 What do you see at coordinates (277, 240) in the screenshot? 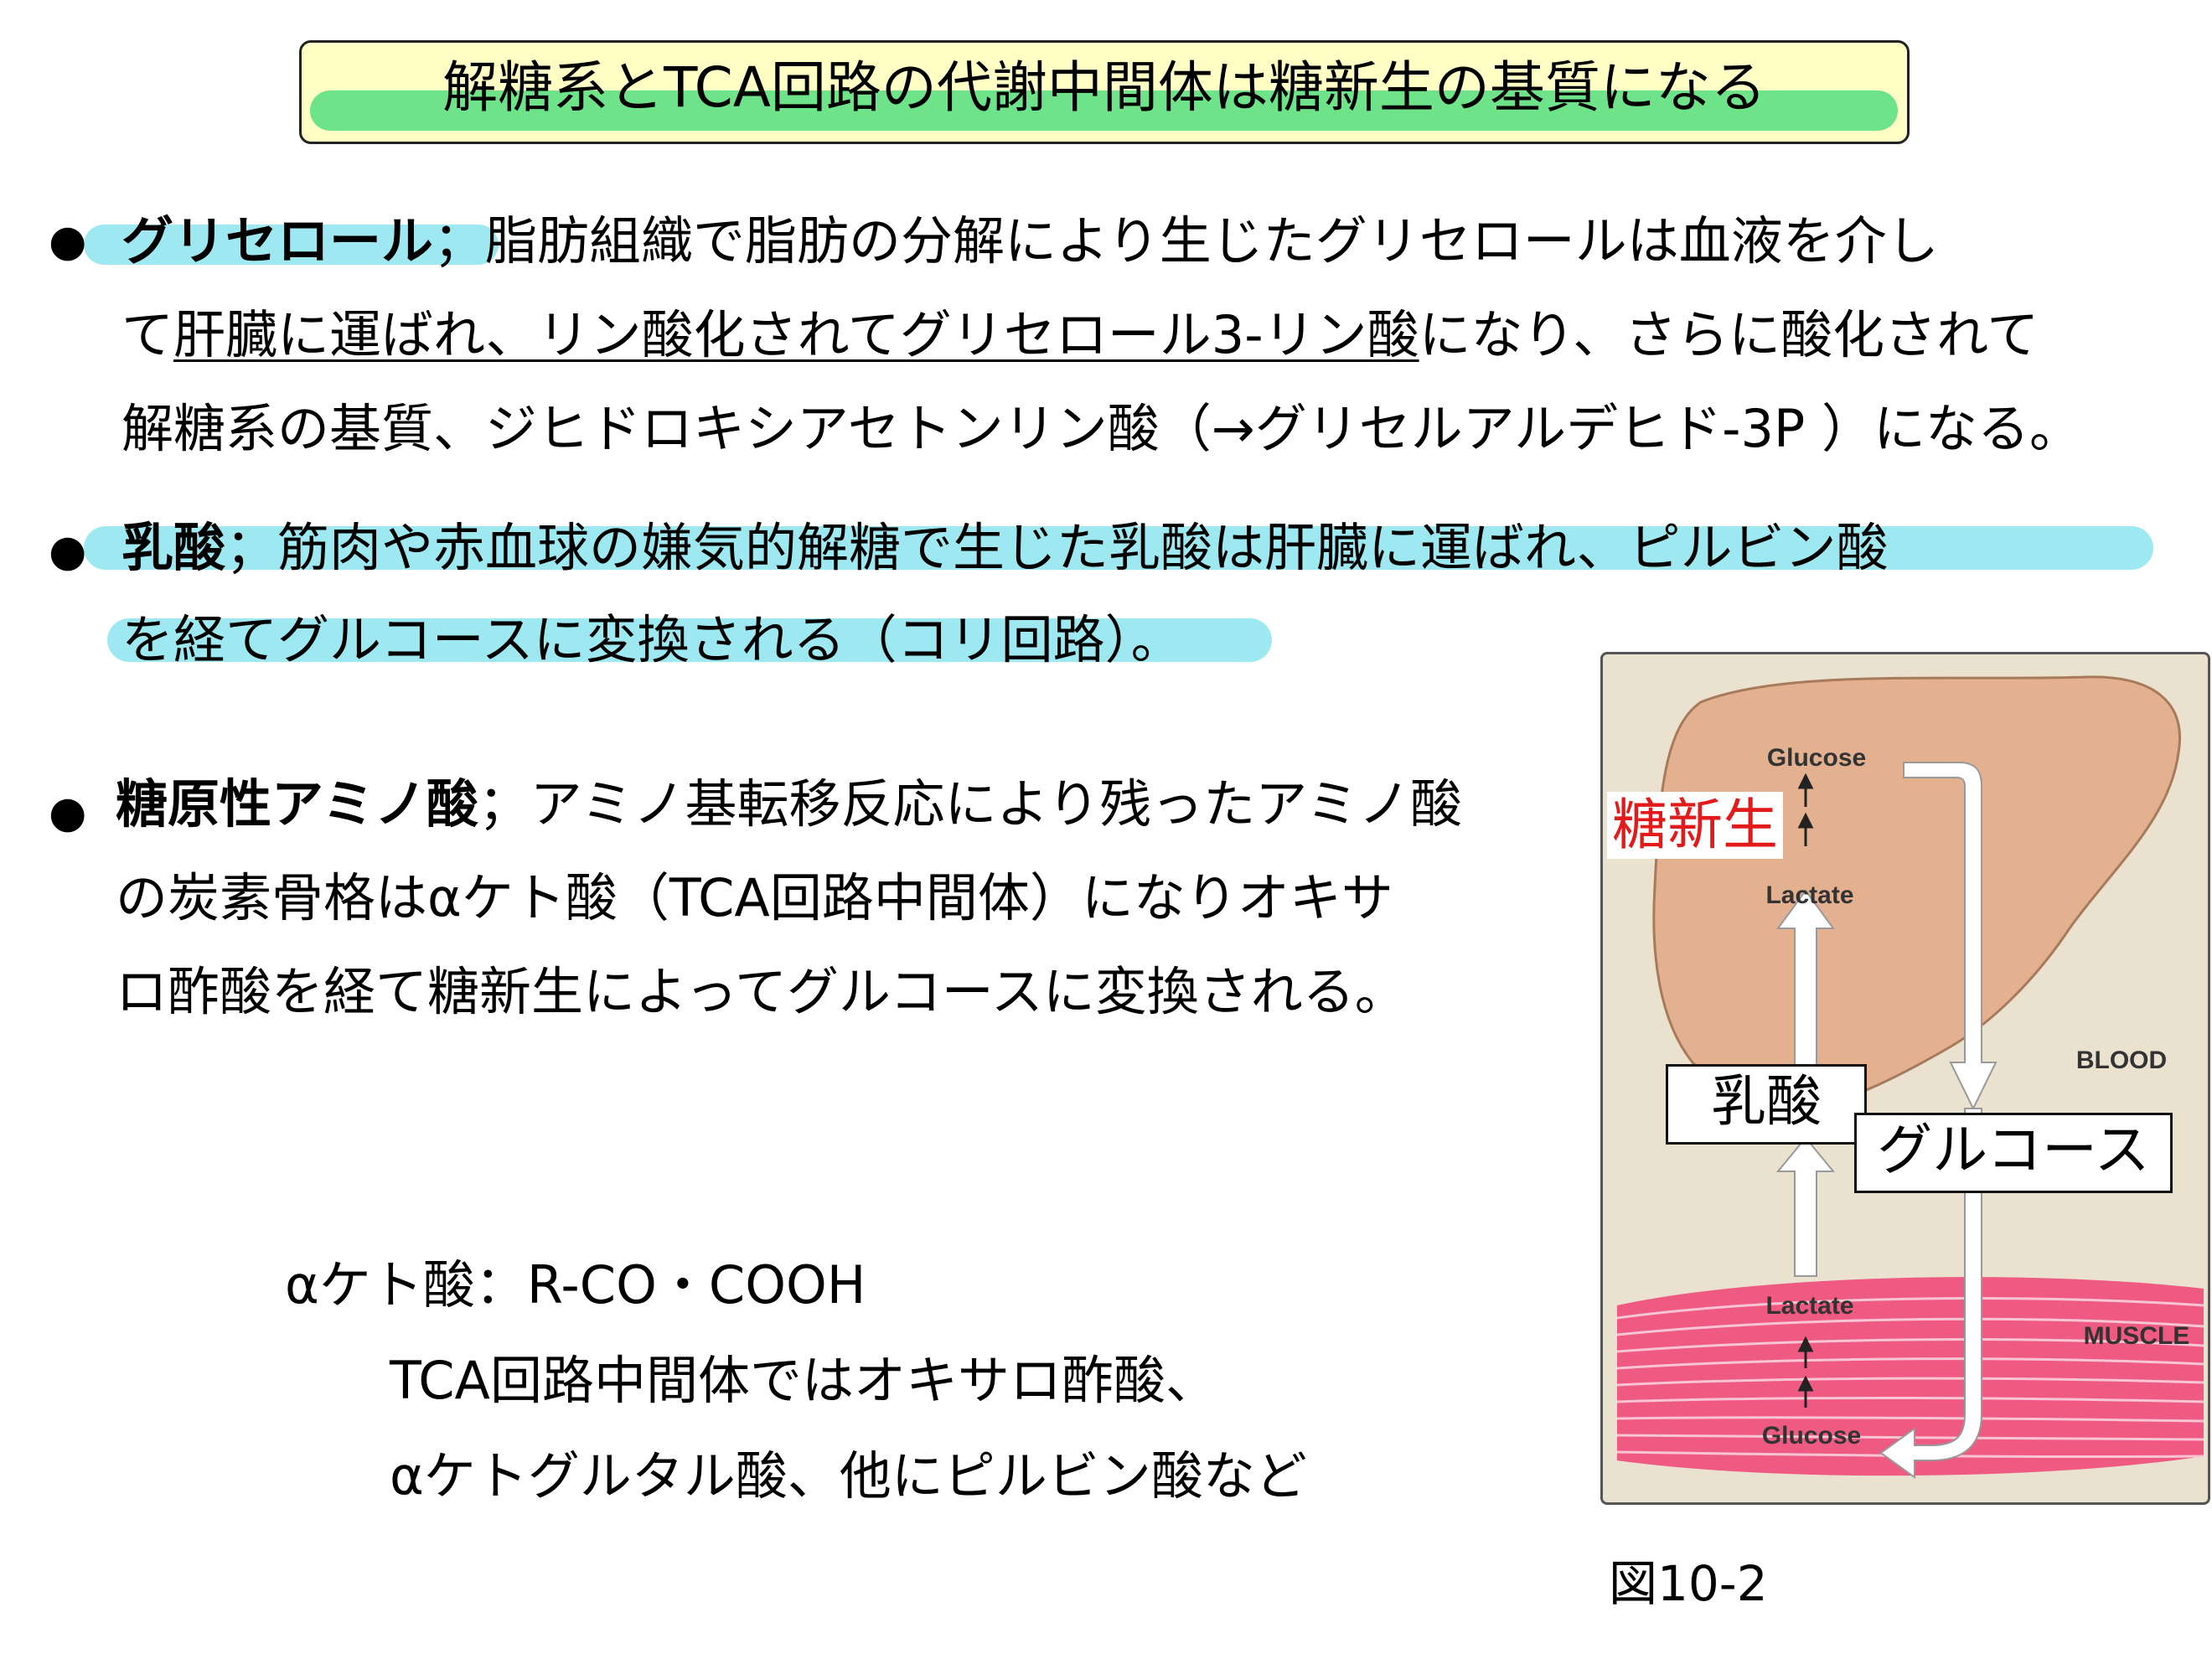
I see `glycerol-term: グリセロール` at bounding box center [277, 240].